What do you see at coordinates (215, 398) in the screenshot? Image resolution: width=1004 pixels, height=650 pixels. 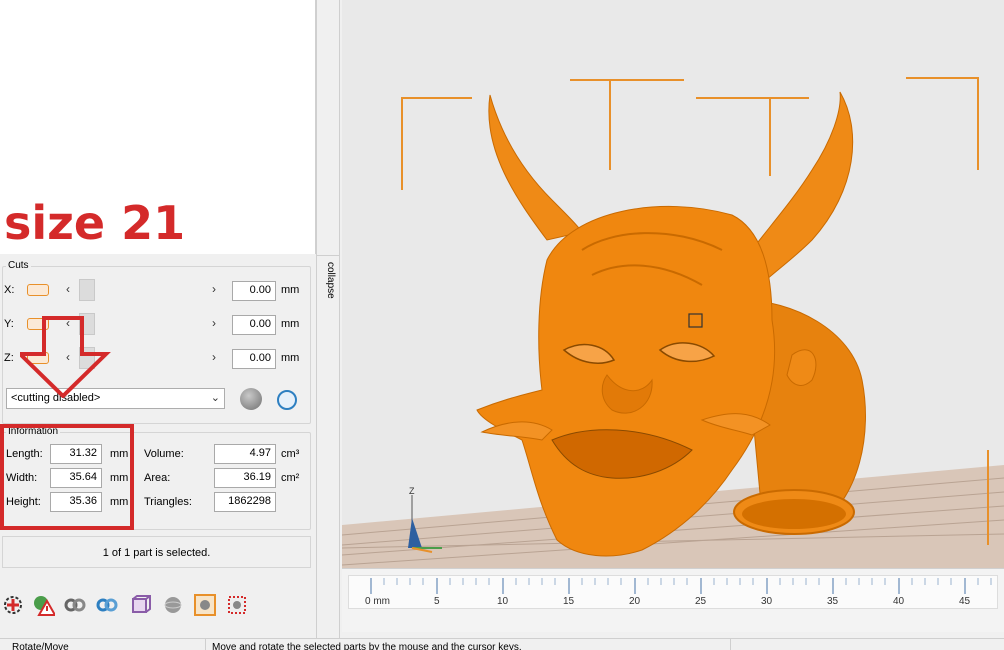 I see `chevron-down-icon: ⌄` at bounding box center [215, 398].